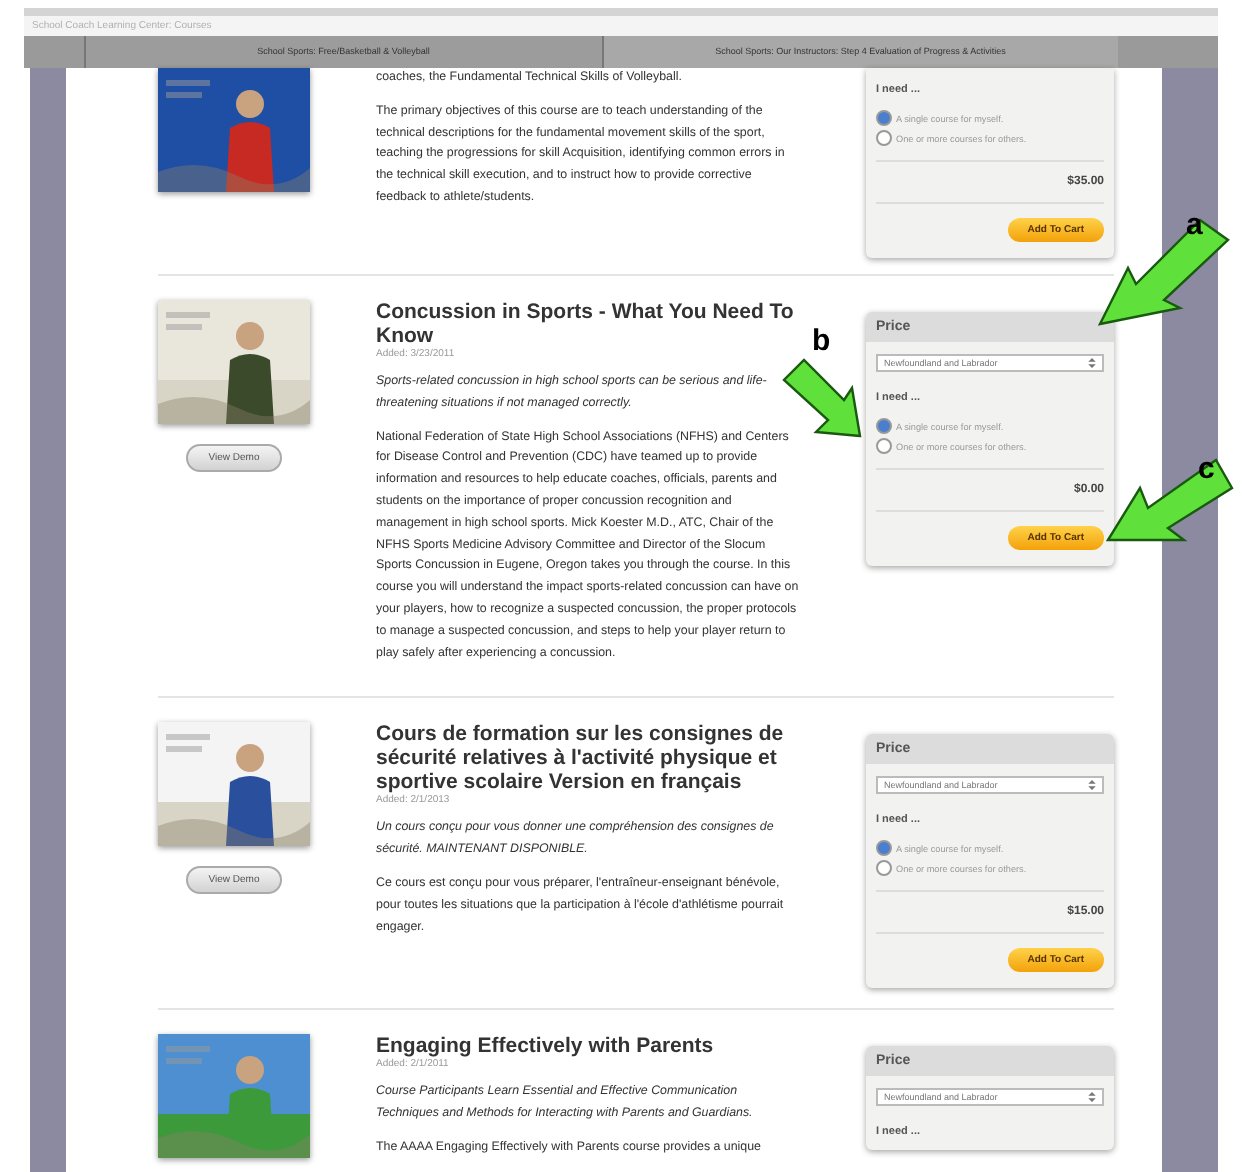 The width and height of the screenshot is (1242, 1172). I want to click on annotation-label: b, so click(821, 341).